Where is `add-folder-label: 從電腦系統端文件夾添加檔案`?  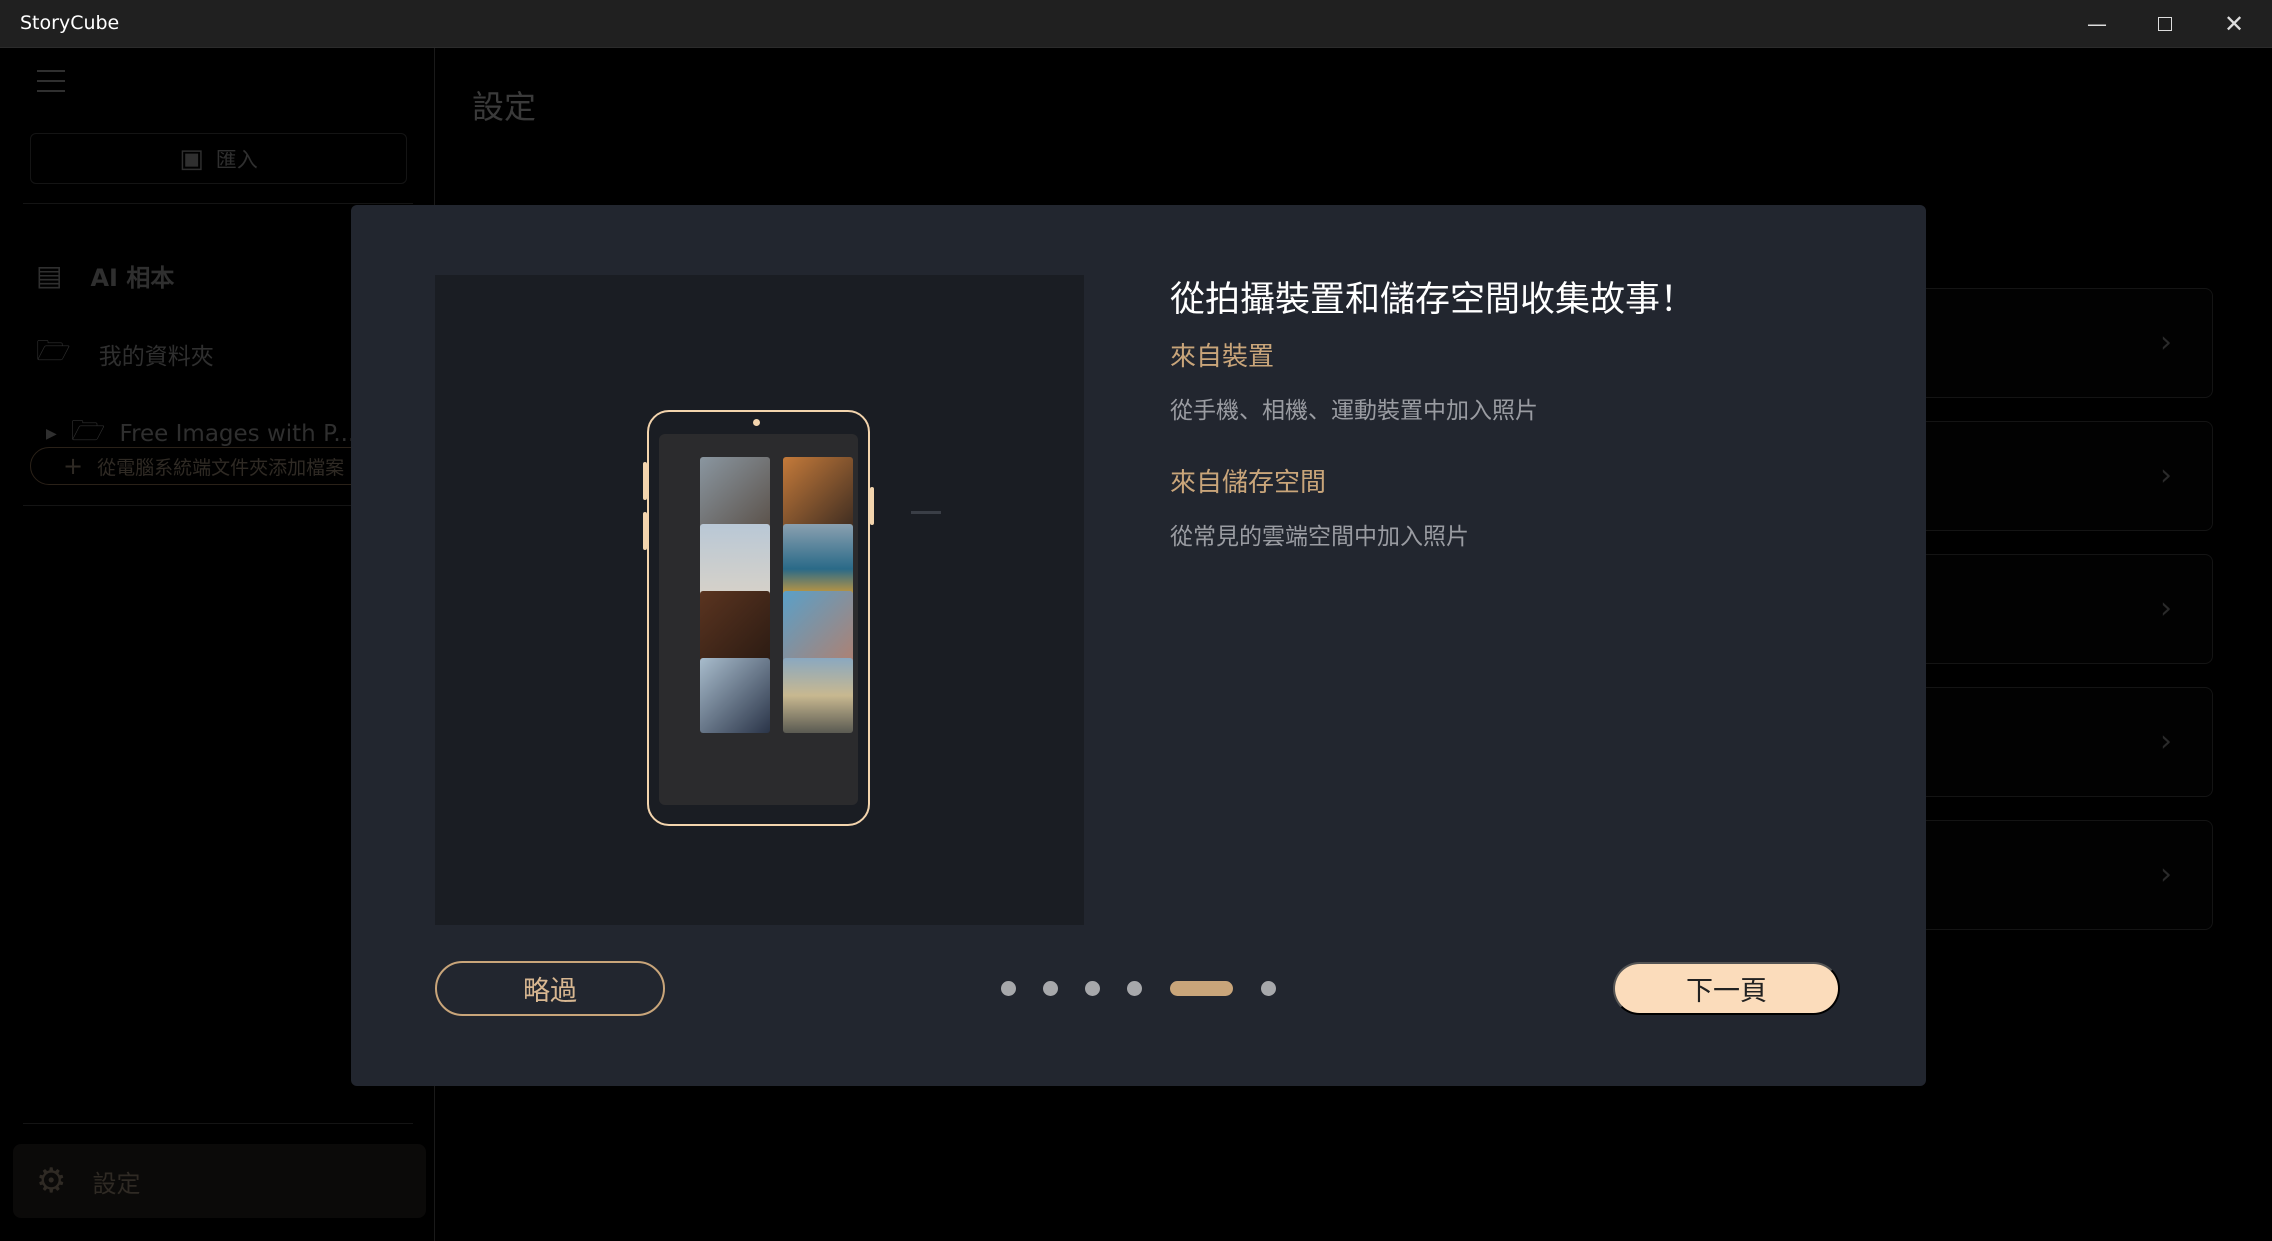 add-folder-label: 從電腦系統端文件夾添加檔案 is located at coordinates (221, 467).